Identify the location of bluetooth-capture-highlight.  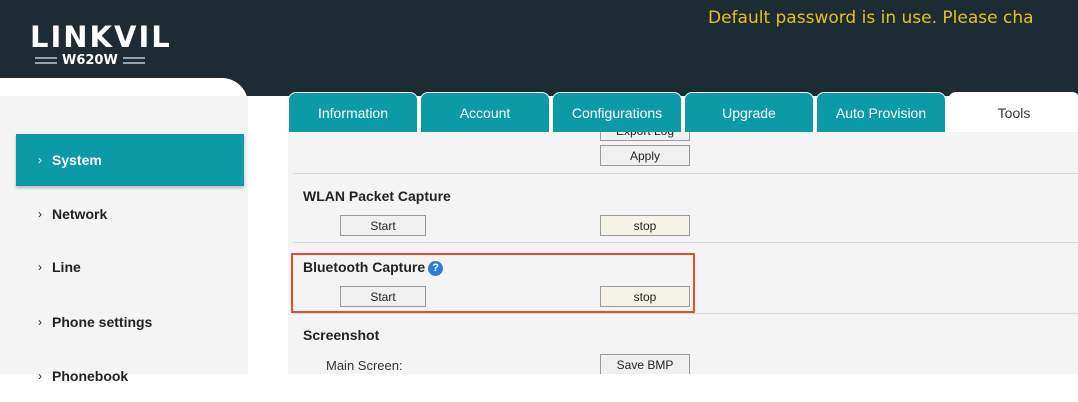
(493, 283).